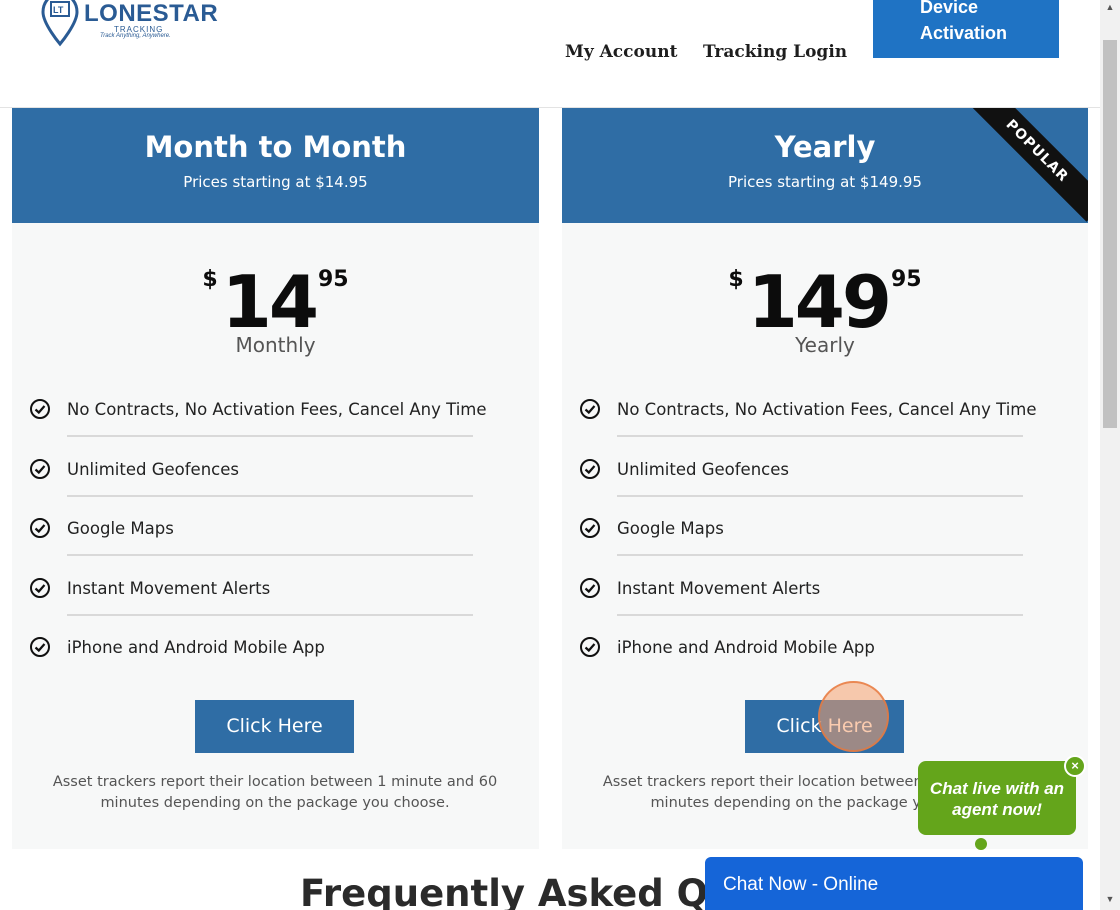 Image resolution: width=1120 pixels, height=910 pixels. Describe the element at coordinates (275, 182) in the screenshot. I see `plan-subtitle: Prices starting at $14.95` at that location.